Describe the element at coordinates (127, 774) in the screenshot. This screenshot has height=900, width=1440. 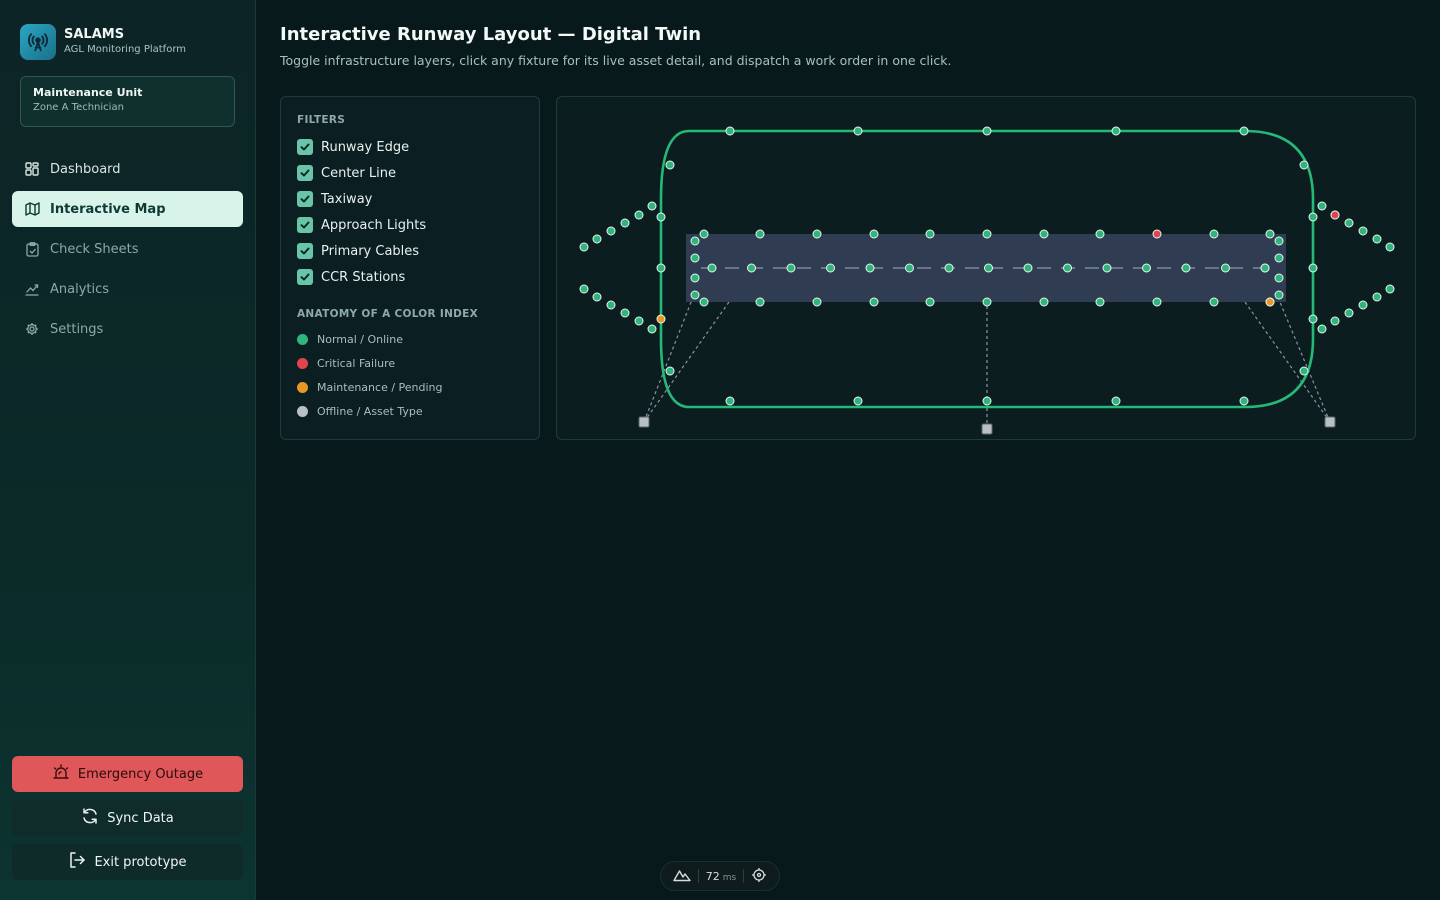
I see `emergency-outage-button: Emergency Outage` at that location.